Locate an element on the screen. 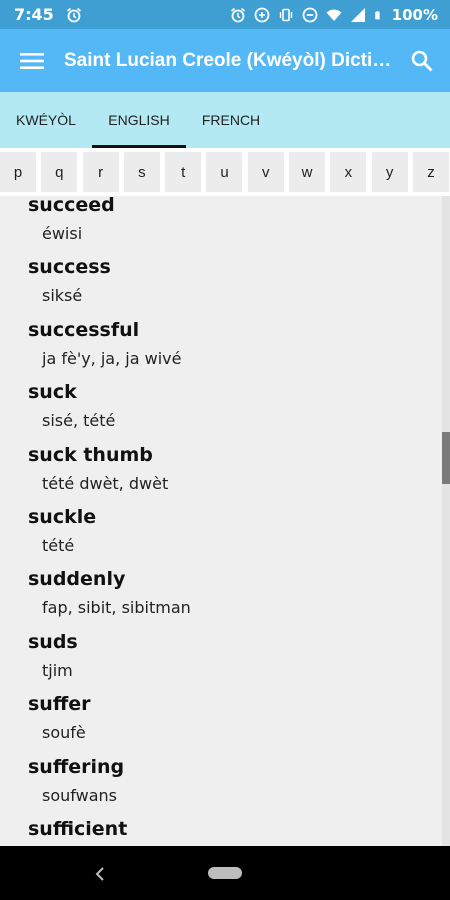 The width and height of the screenshot is (450, 900). entry-term: suffering is located at coordinates (76, 766).